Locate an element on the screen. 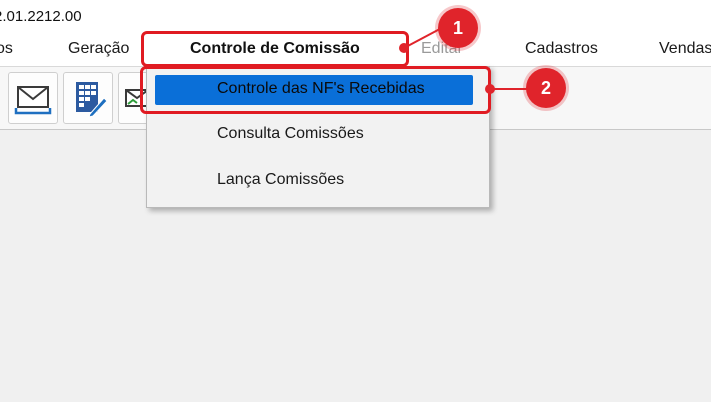 This screenshot has height=402, width=711. annotation-badge-1: 1 is located at coordinates (458, 28).